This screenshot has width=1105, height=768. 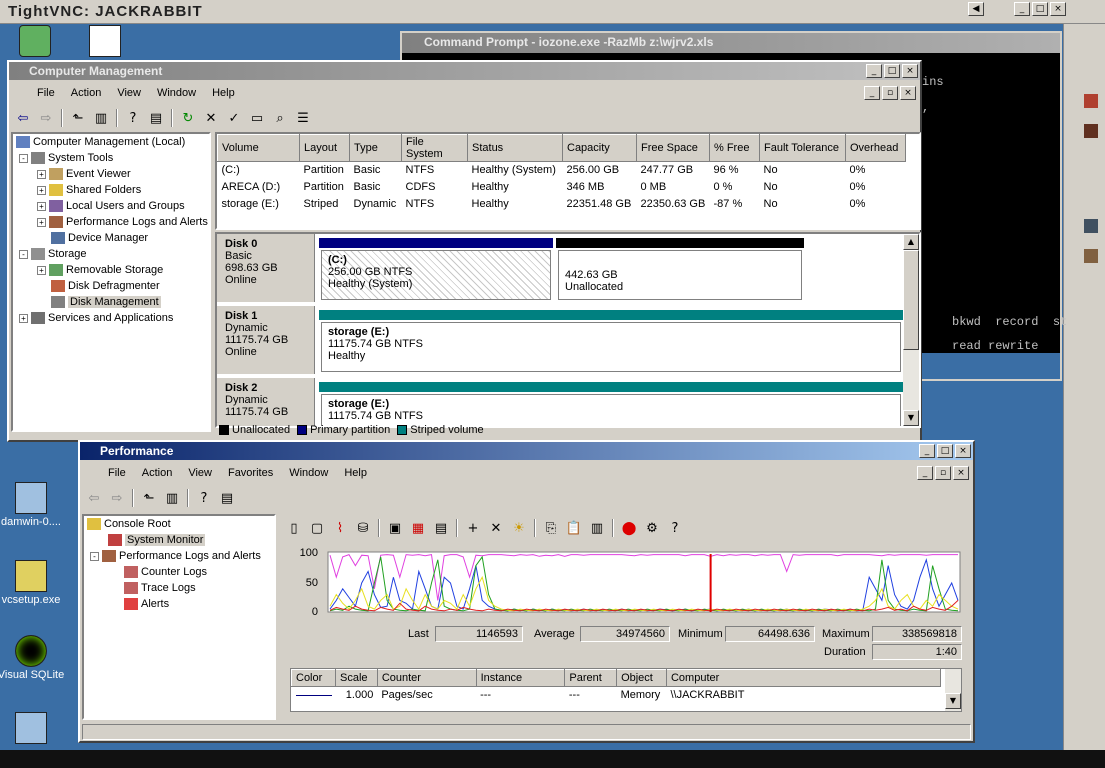 I want to click on up-folder-icon: ⬑, so click(x=78, y=118).